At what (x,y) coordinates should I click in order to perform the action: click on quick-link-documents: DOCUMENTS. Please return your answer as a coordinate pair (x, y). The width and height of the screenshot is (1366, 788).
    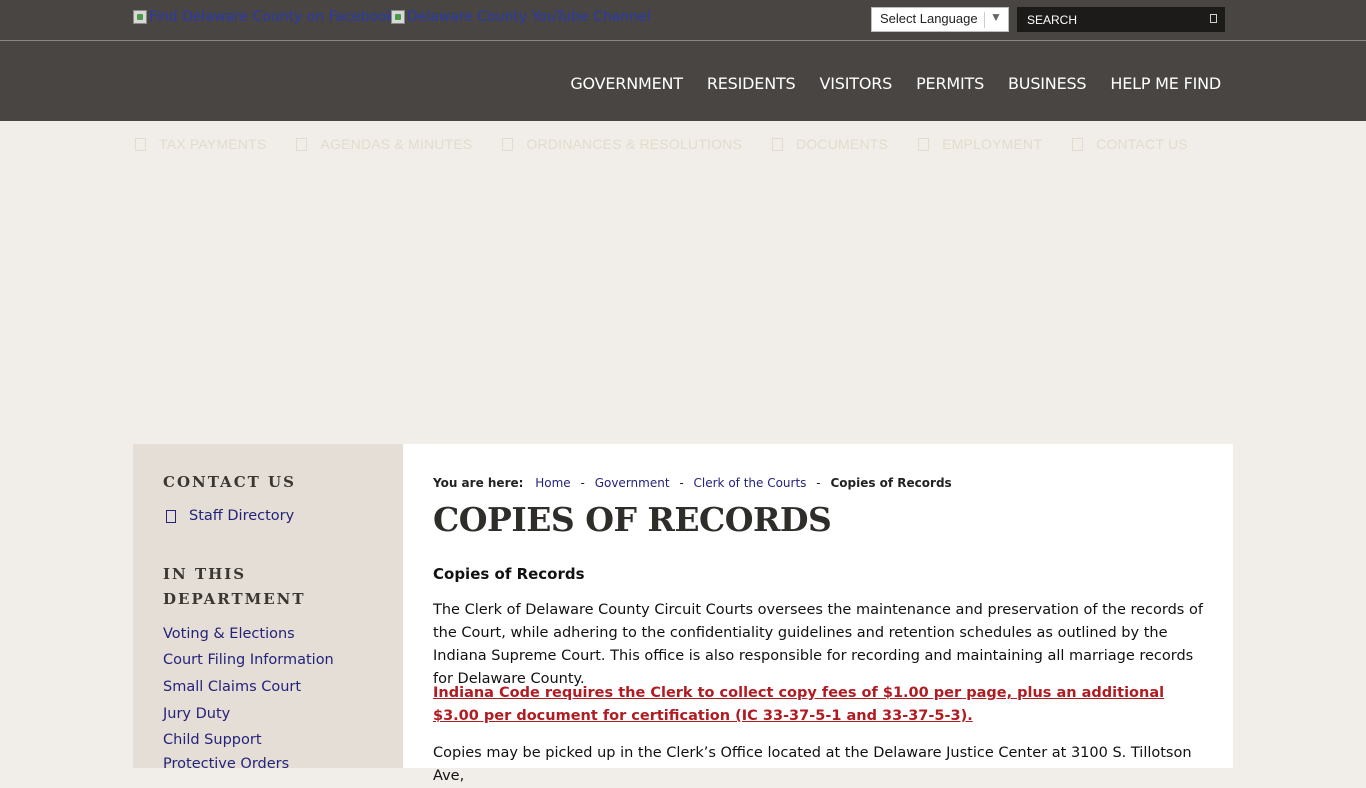
    Looking at the image, I should click on (830, 144).